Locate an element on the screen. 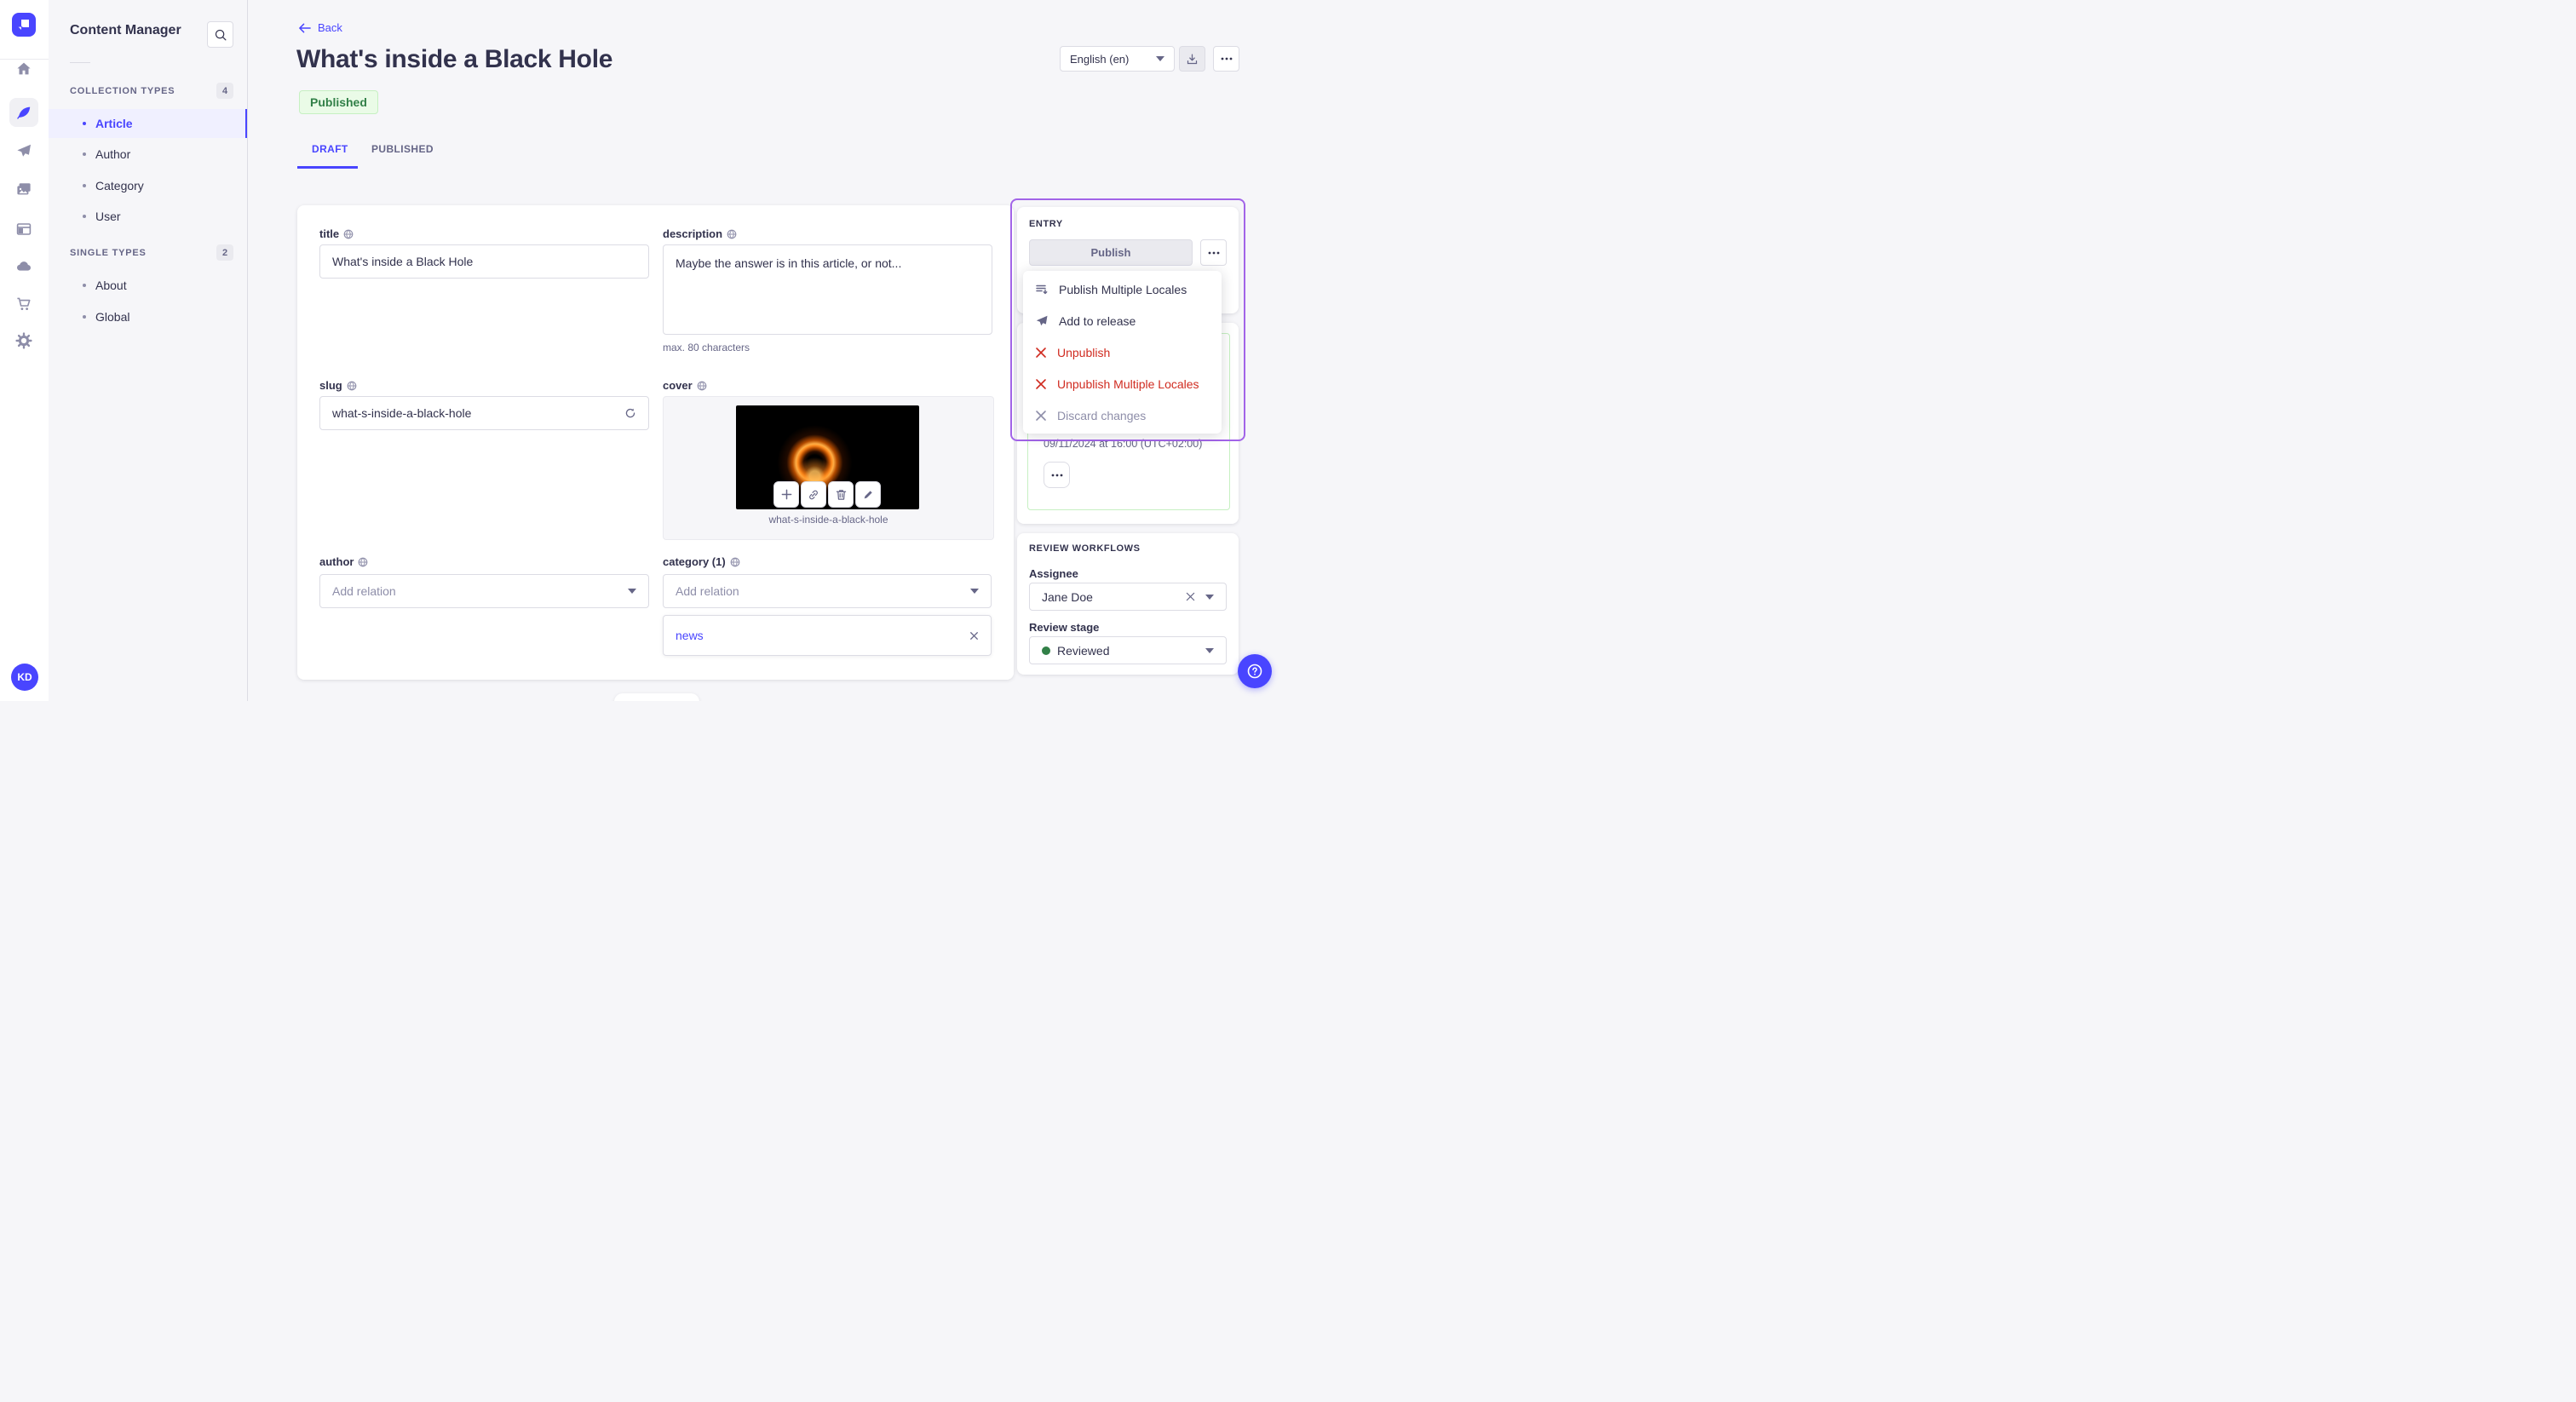 This screenshot has height=1402, width=2576. category-relation-select: Add relation is located at coordinates (828, 591).